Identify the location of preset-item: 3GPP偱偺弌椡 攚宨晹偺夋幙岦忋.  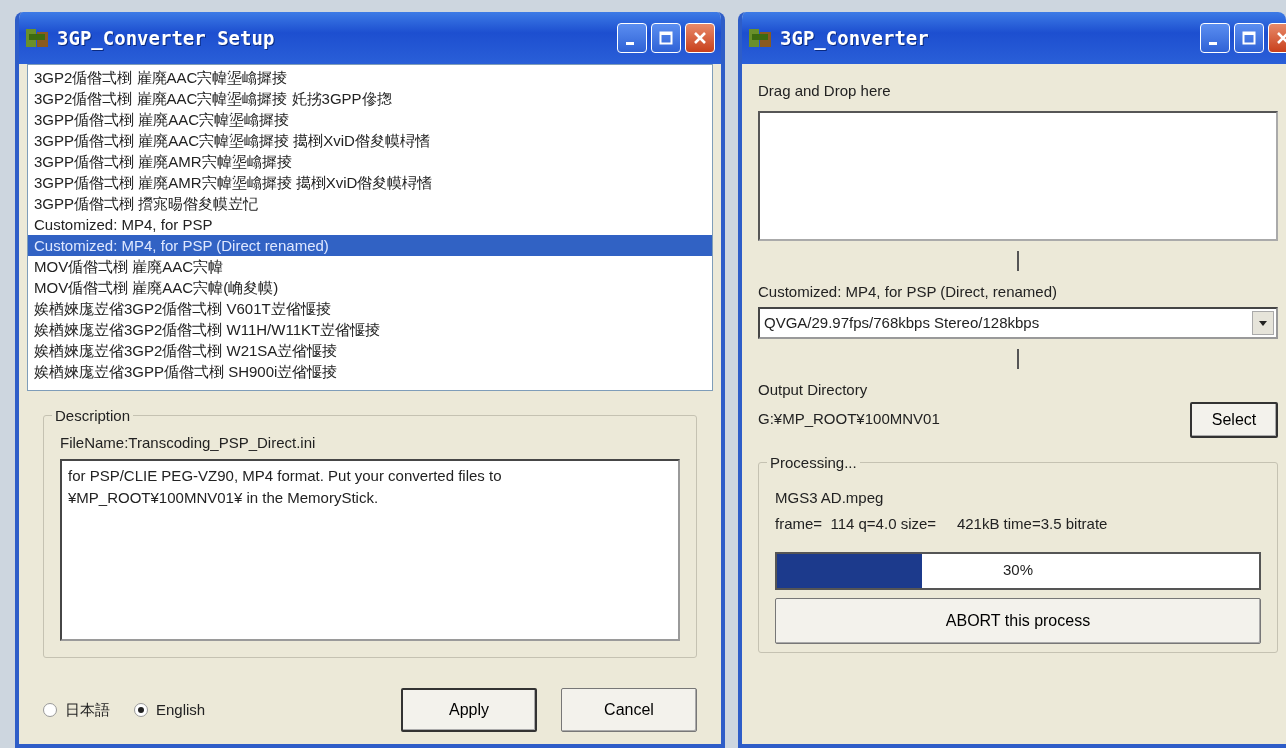
(370, 203).